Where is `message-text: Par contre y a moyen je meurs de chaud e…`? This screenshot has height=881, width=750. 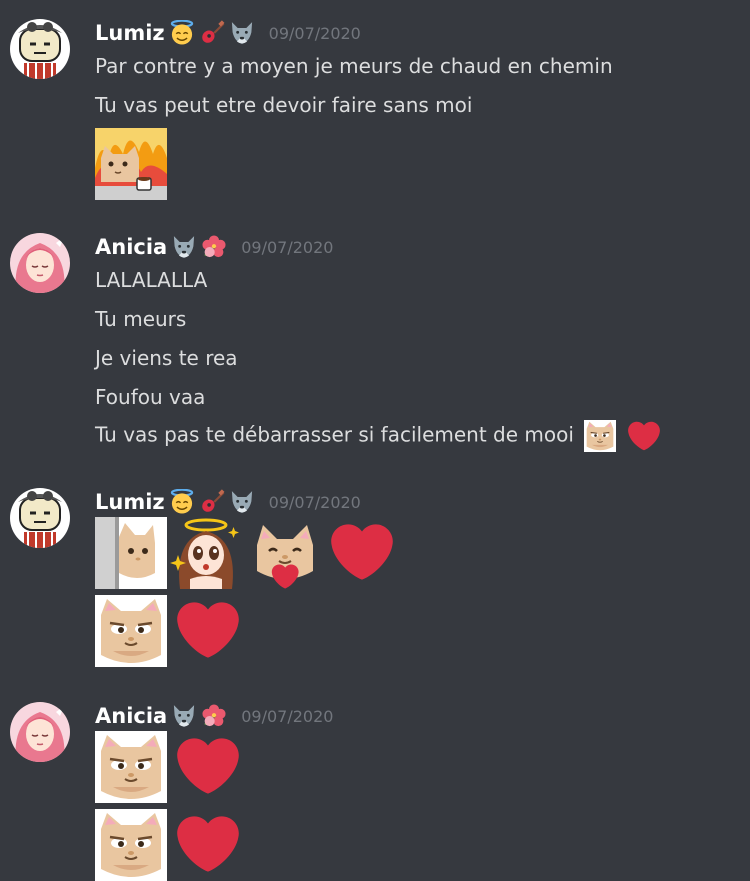 message-text: Par contre y a moyen je meurs de chaud e… is located at coordinates (354, 66).